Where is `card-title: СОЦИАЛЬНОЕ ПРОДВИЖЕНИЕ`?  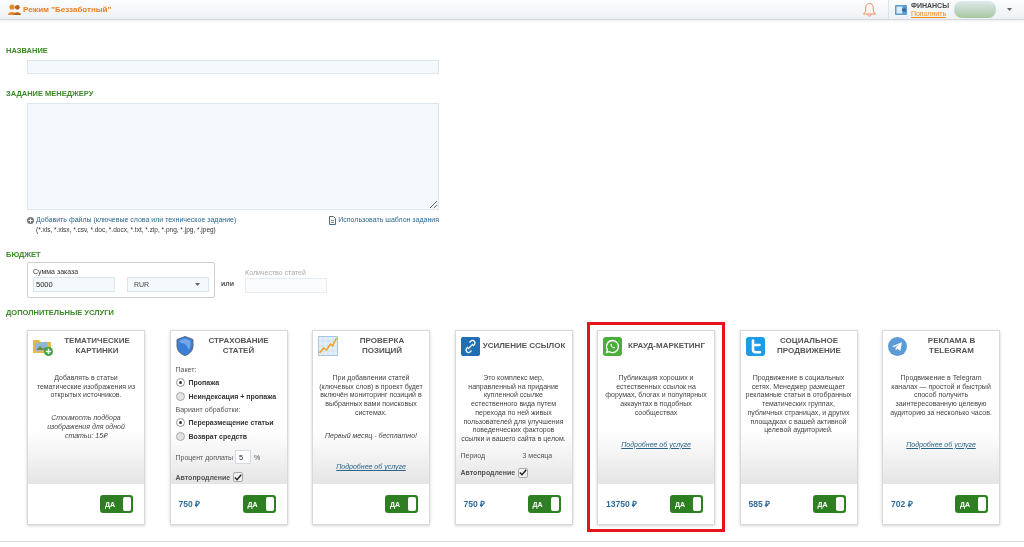
card-title: СОЦИАЛЬНОЕ ПРОДВИЖЕНИЕ is located at coordinates (809, 346).